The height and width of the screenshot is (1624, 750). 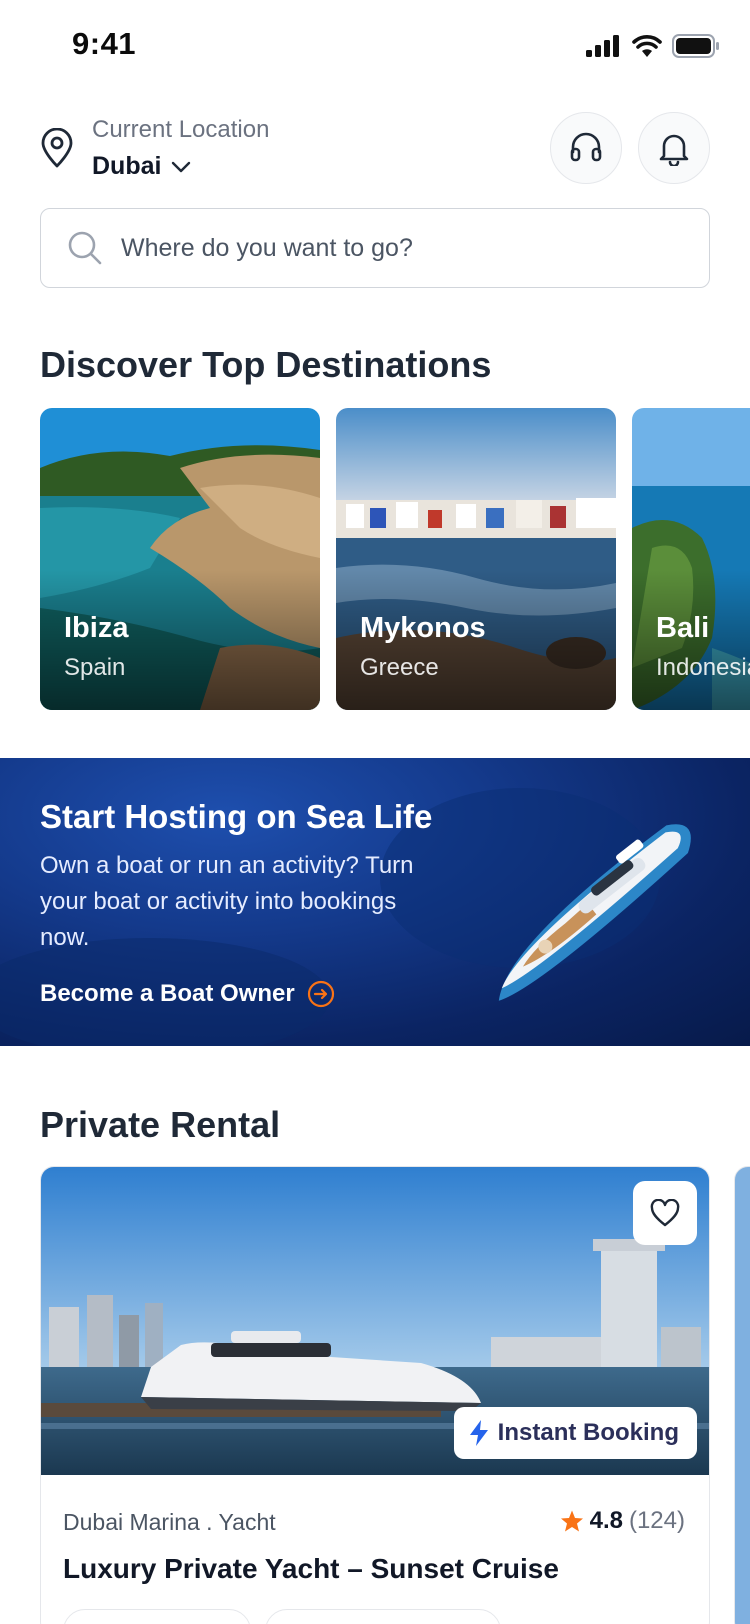 I want to click on status-time: 9:41, so click(x=104, y=43).